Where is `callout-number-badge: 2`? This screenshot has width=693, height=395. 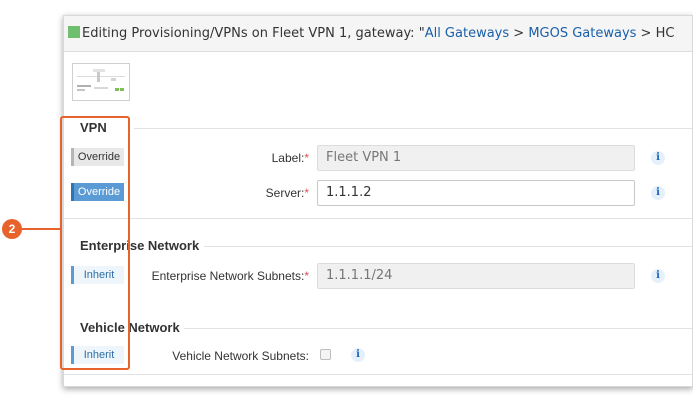 callout-number-badge: 2 is located at coordinates (12, 229).